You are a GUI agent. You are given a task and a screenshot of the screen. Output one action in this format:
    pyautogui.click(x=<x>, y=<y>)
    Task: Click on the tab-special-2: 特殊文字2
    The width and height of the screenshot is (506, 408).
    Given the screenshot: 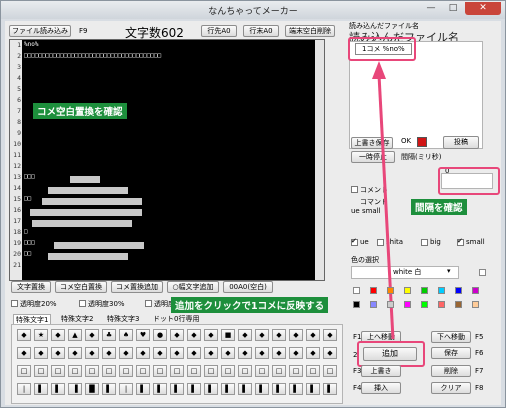 What is the action you would take?
    pyautogui.click(x=77, y=319)
    